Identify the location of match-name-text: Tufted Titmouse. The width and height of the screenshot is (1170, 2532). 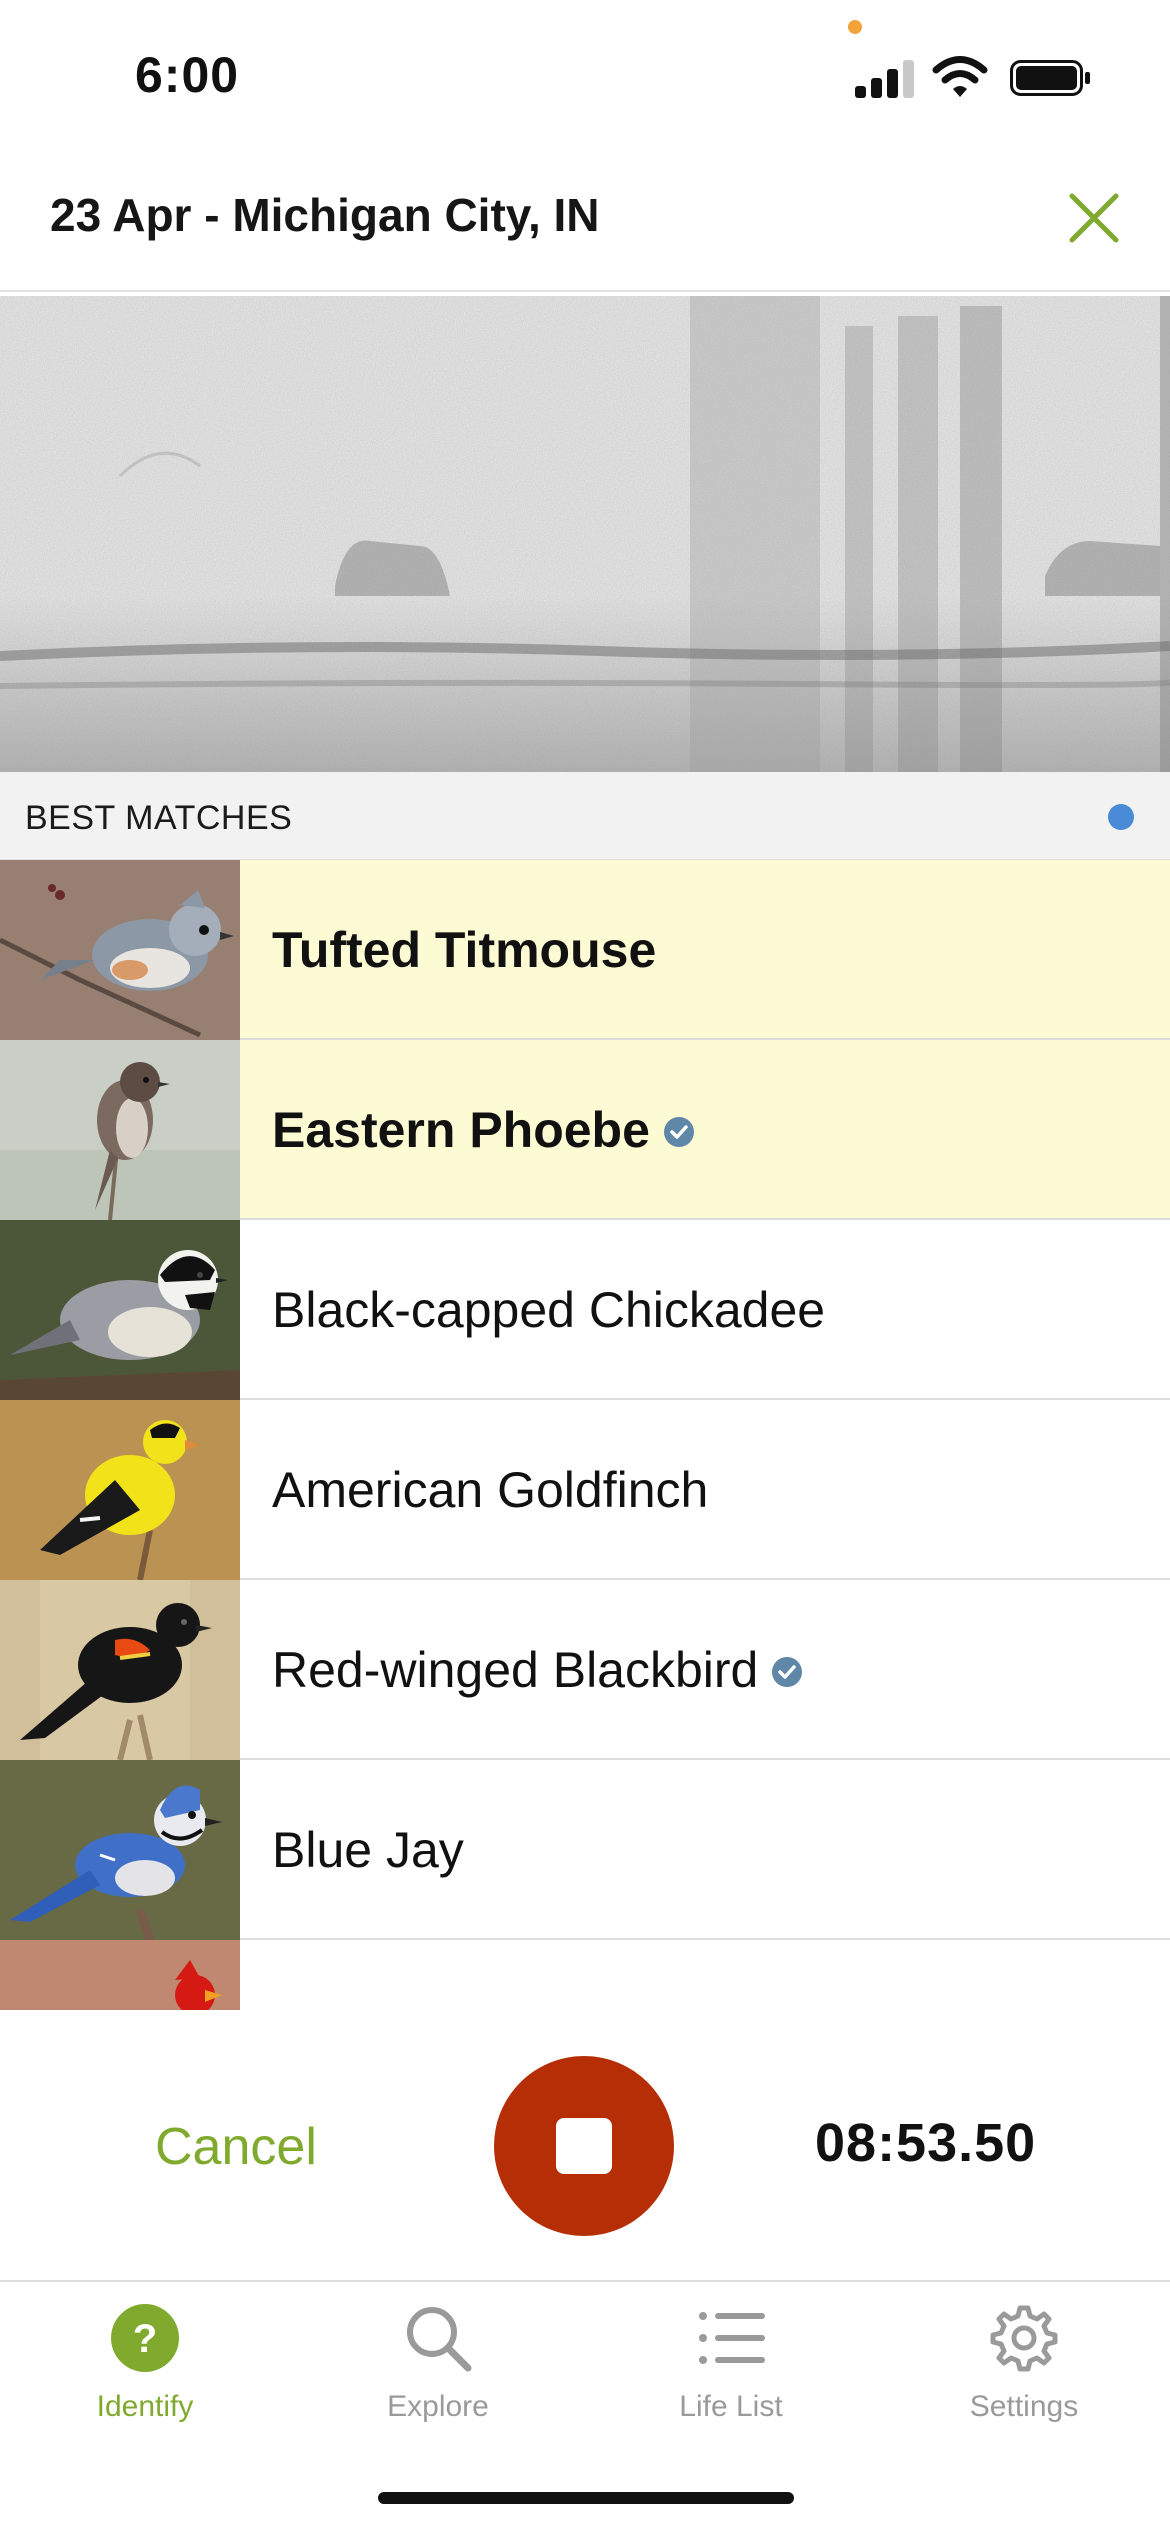
(464, 950).